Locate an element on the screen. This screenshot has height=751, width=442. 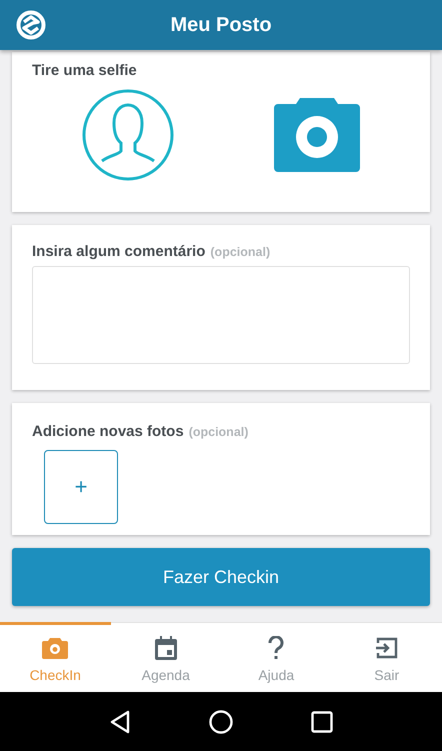
card-title: Adicione novas fotos is located at coordinates (108, 431).